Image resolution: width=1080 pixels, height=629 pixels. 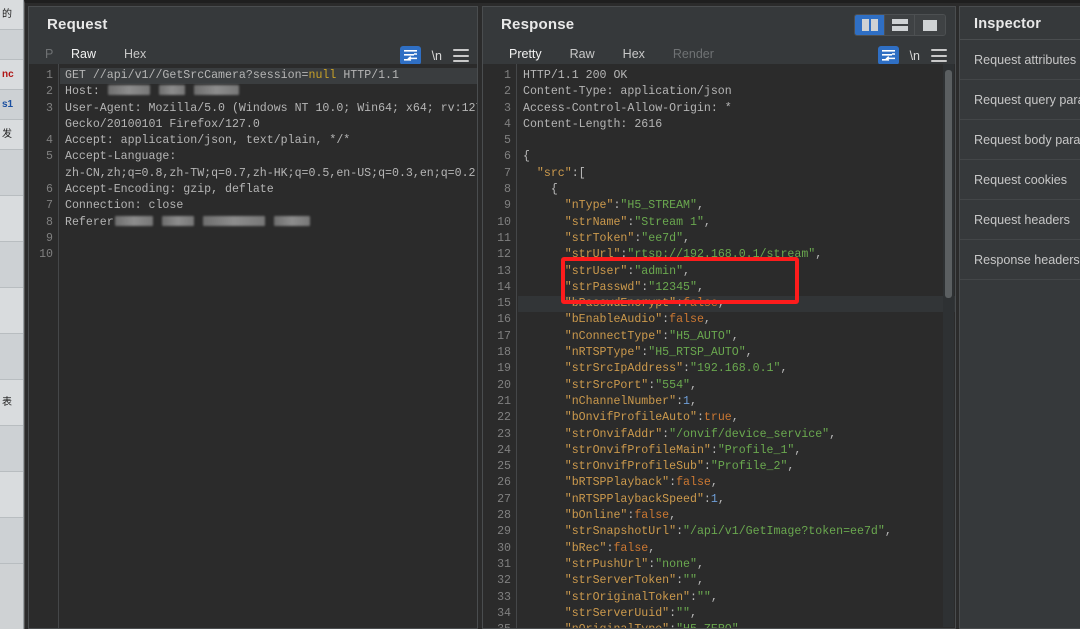 What do you see at coordinates (1008, 24) in the screenshot?
I see `inspector-title: Inspector` at bounding box center [1008, 24].